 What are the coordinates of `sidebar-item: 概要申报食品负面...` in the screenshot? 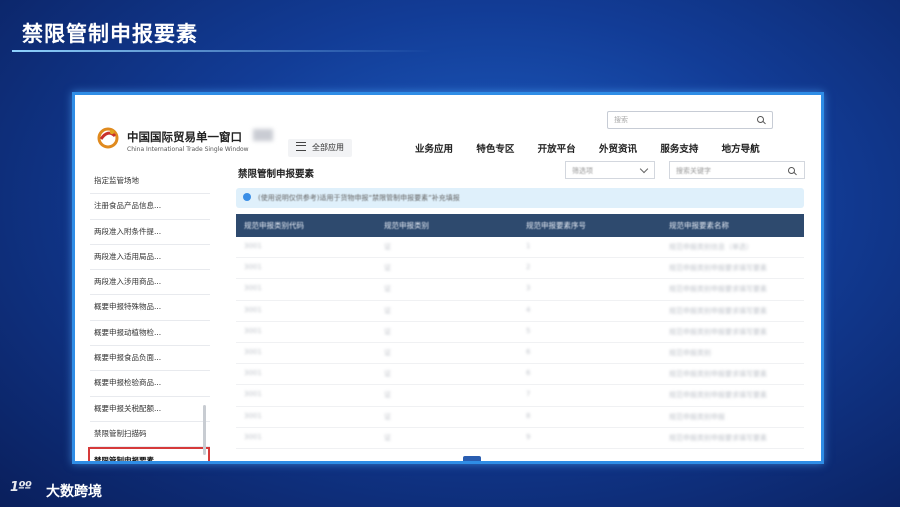 It's located at (150, 359).